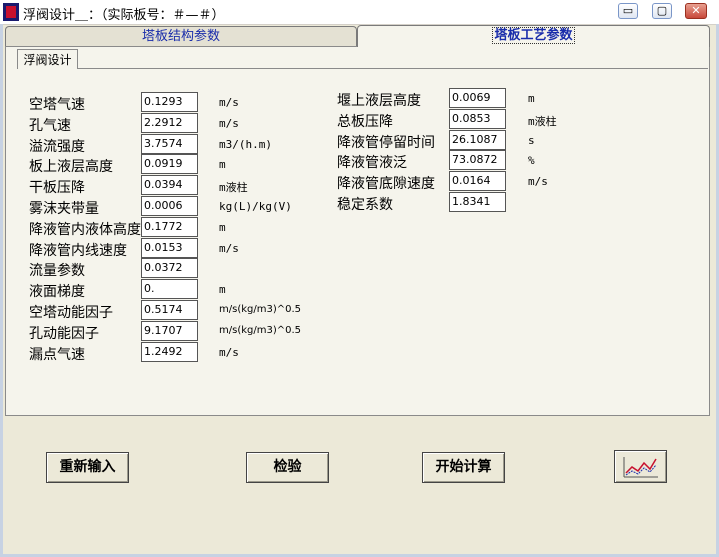 This screenshot has width=719, height=557. What do you see at coordinates (169, 164) in the screenshot?
I see `left_params-value-field: 0.0919` at bounding box center [169, 164].